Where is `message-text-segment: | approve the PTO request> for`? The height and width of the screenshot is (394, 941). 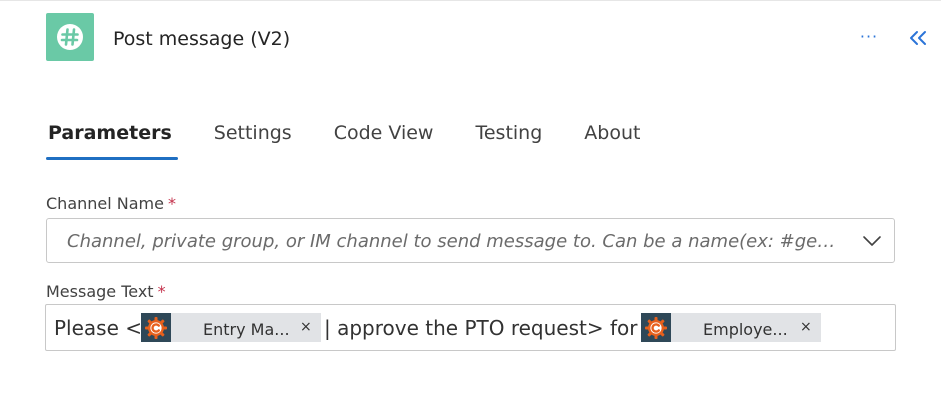 message-text-segment: | approve the PTO request> for is located at coordinates (481, 328).